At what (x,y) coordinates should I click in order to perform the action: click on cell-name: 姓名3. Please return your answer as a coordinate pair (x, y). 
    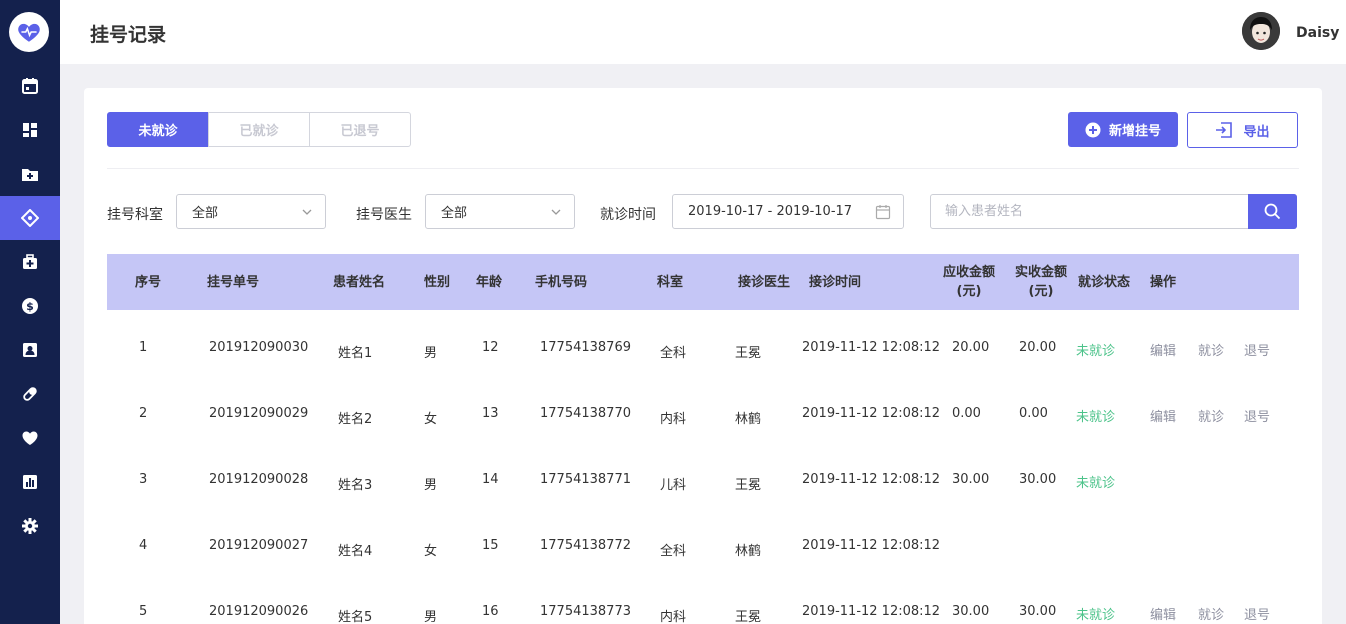
    Looking at the image, I should click on (355, 485).